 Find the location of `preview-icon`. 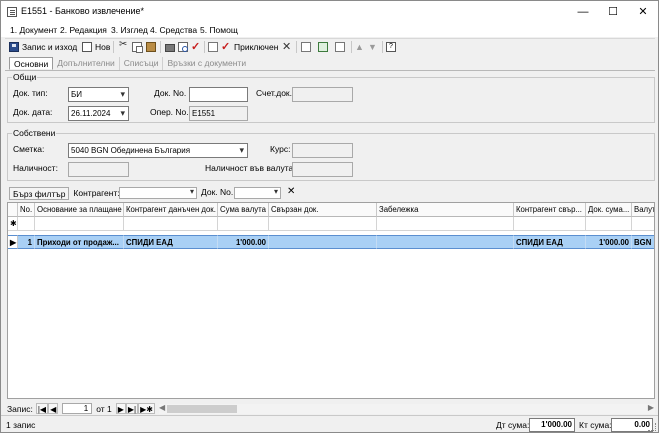

preview-icon is located at coordinates (183, 47).